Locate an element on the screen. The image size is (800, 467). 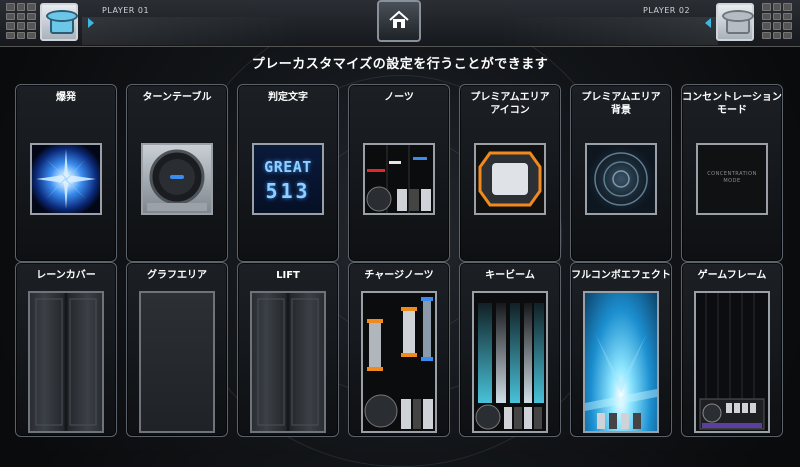
card-label: プレミアムエリア 背景 is located at coordinates (621, 104).